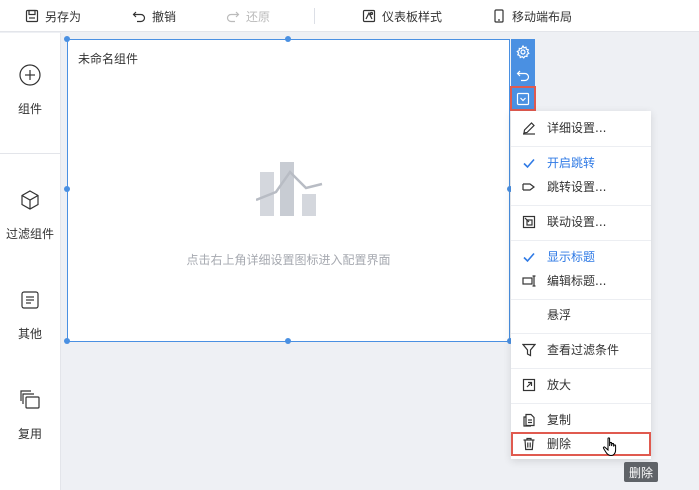  I want to click on widget-dropdown-button, so click(523, 98).